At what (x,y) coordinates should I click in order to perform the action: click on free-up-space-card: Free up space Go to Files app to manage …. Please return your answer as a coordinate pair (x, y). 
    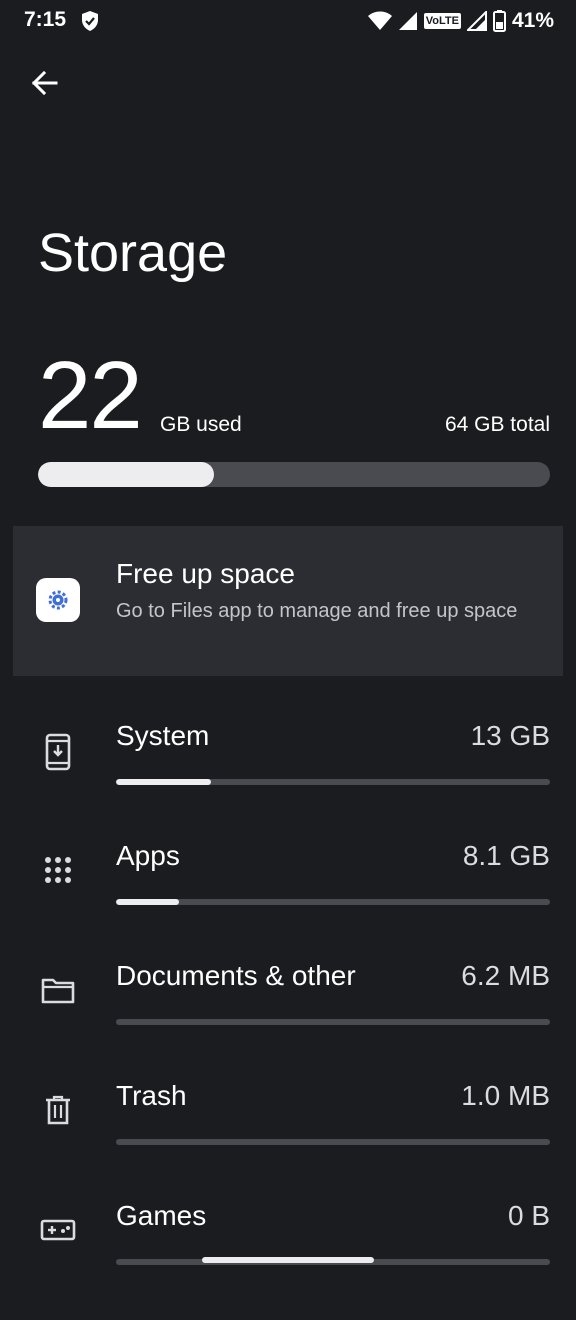
    Looking at the image, I should click on (288, 601).